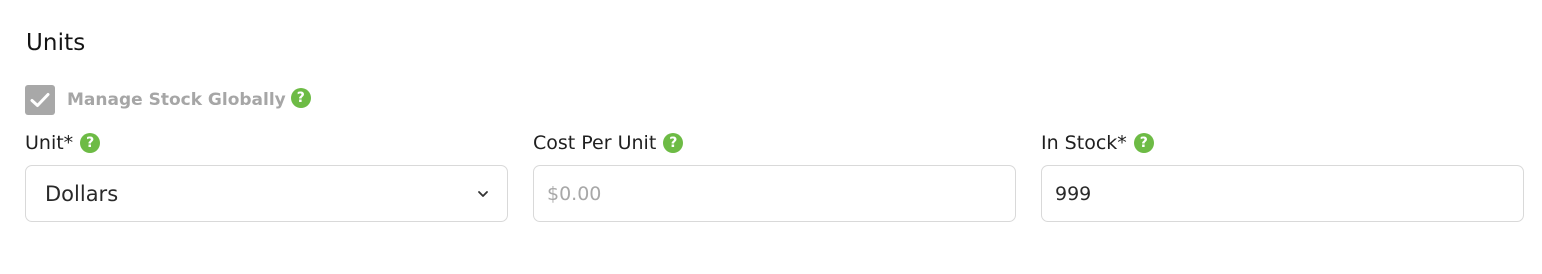  Describe the element at coordinates (266, 143) in the screenshot. I see `unit-label-row: Unit* ?` at that location.